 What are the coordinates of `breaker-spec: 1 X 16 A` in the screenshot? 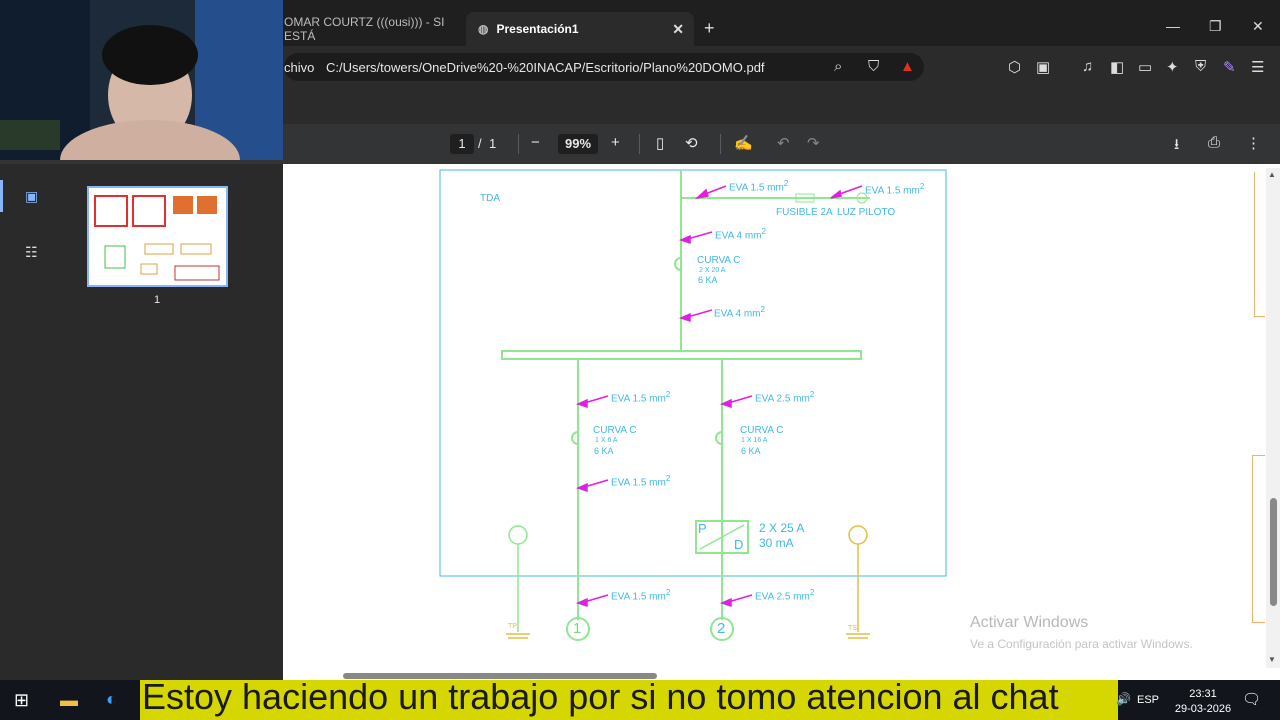 It's located at (754, 440).